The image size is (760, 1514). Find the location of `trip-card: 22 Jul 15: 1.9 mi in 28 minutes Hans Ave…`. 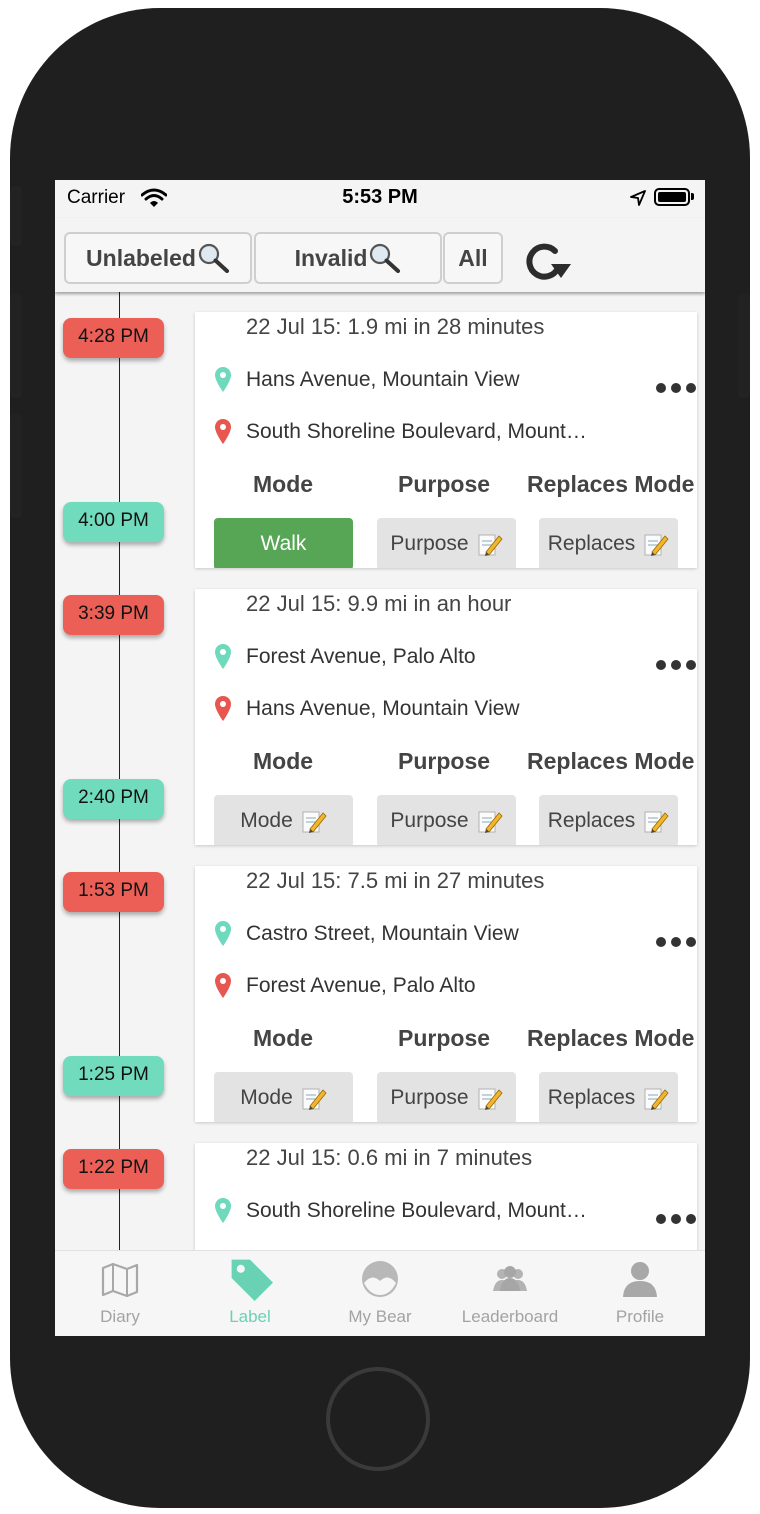

trip-card: 22 Jul 15: 1.9 mi in 28 minutes Hans Ave… is located at coordinates (446, 440).